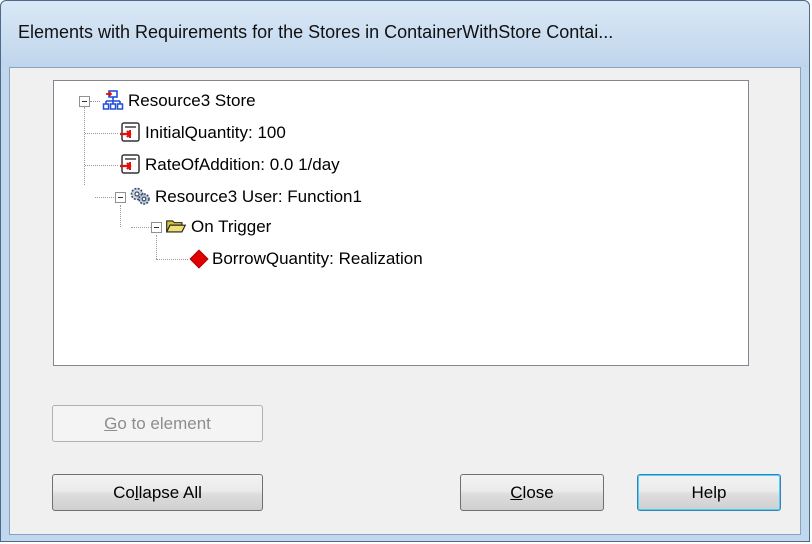  I want to click on store-icon, so click(113, 100).